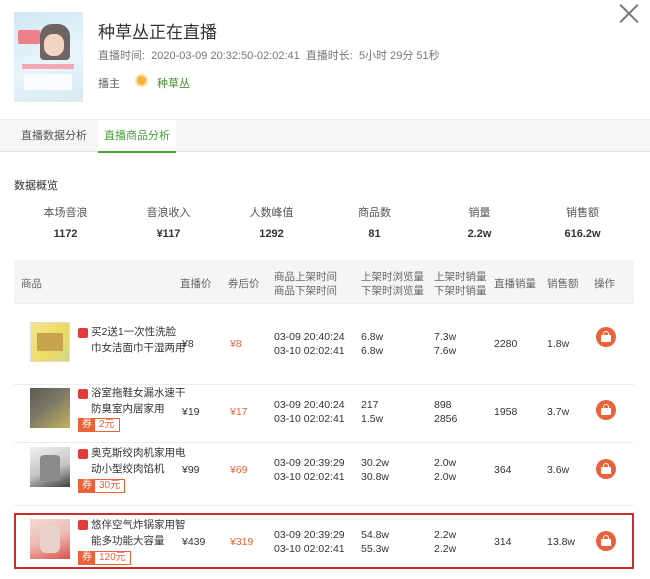  What do you see at coordinates (122, 56) in the screenshot?
I see `live-time-label: 直播时间:` at bounding box center [122, 56].